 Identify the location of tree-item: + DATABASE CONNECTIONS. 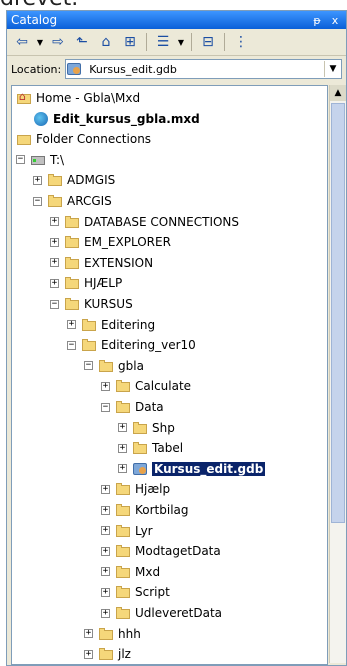
(144, 222).